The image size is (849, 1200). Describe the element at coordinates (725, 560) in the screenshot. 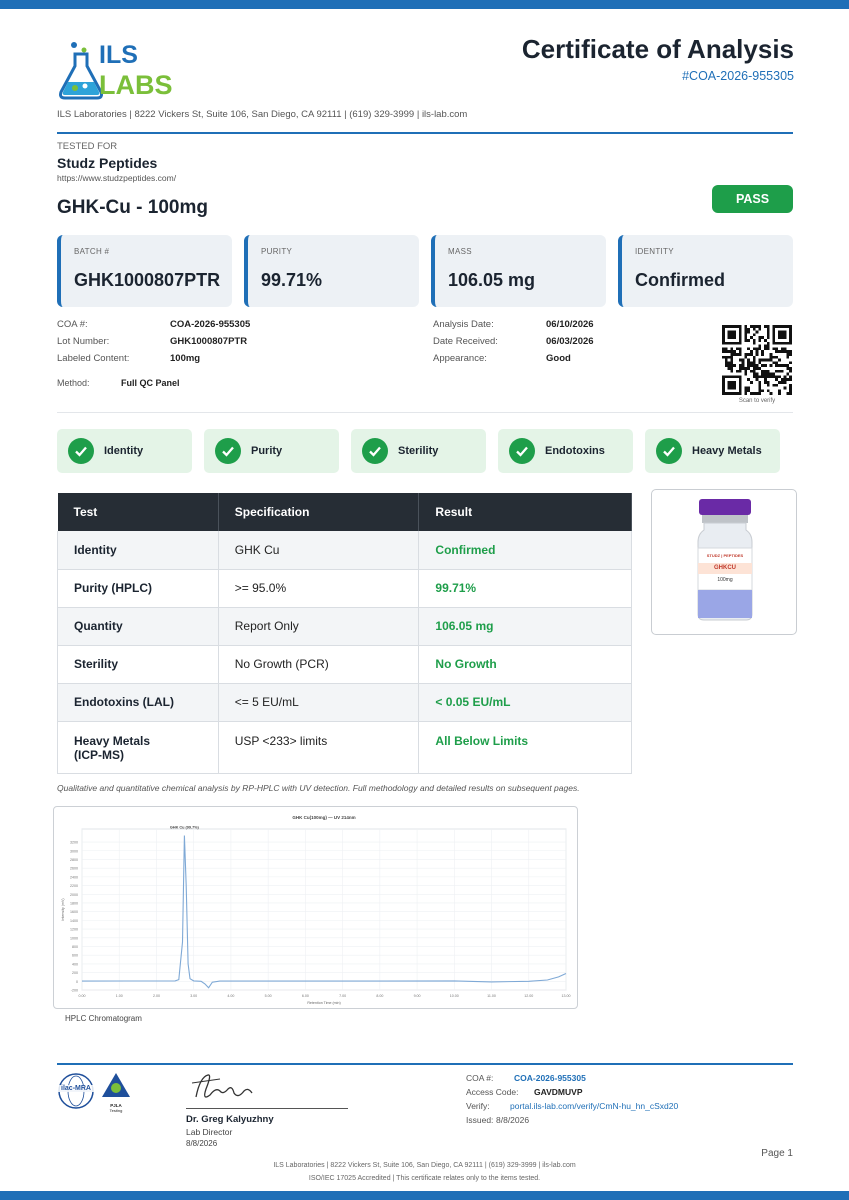

I see `vial-image` at that location.